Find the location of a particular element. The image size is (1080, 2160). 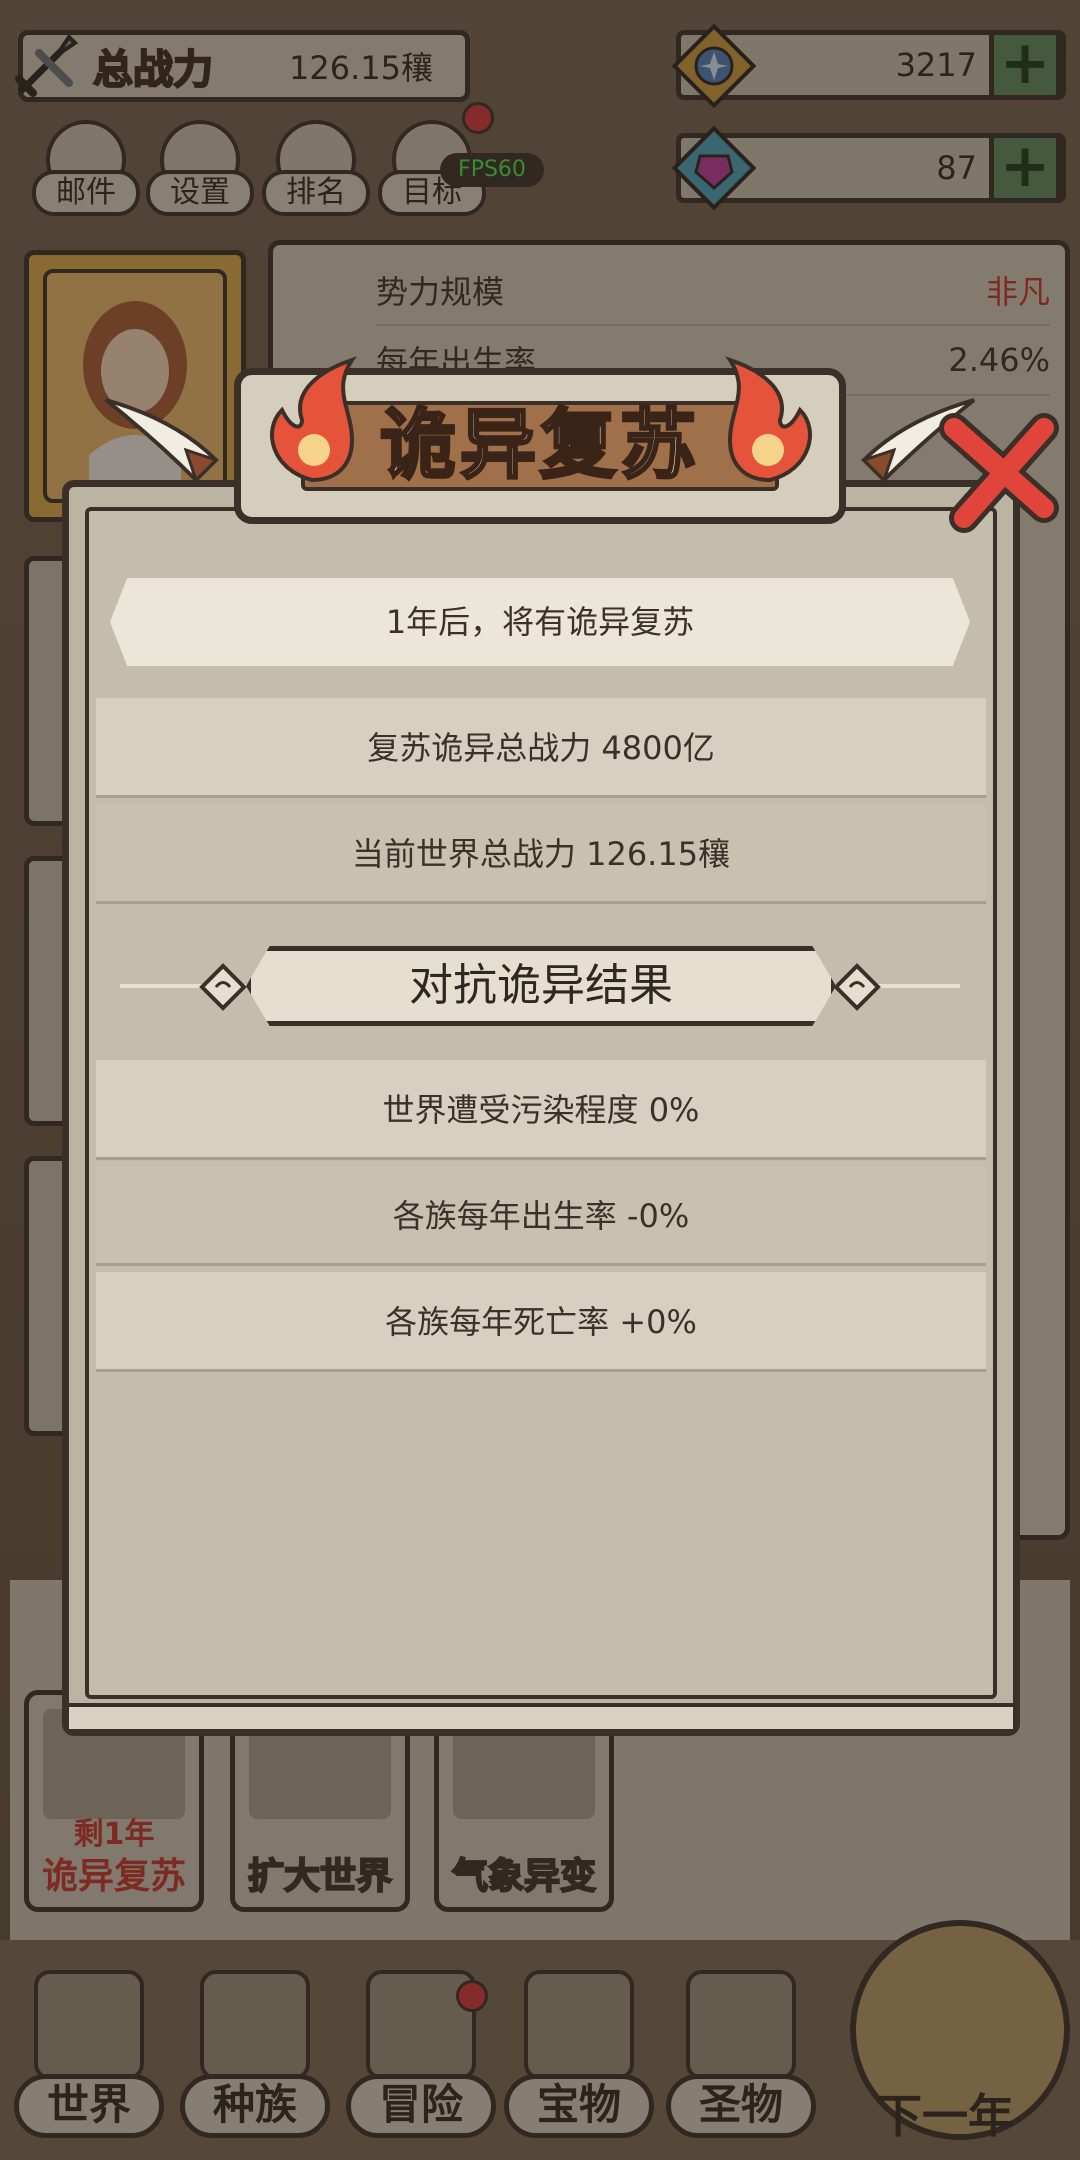

resistance-result-title: 对抗诡异结果 is located at coordinates (541, 986).